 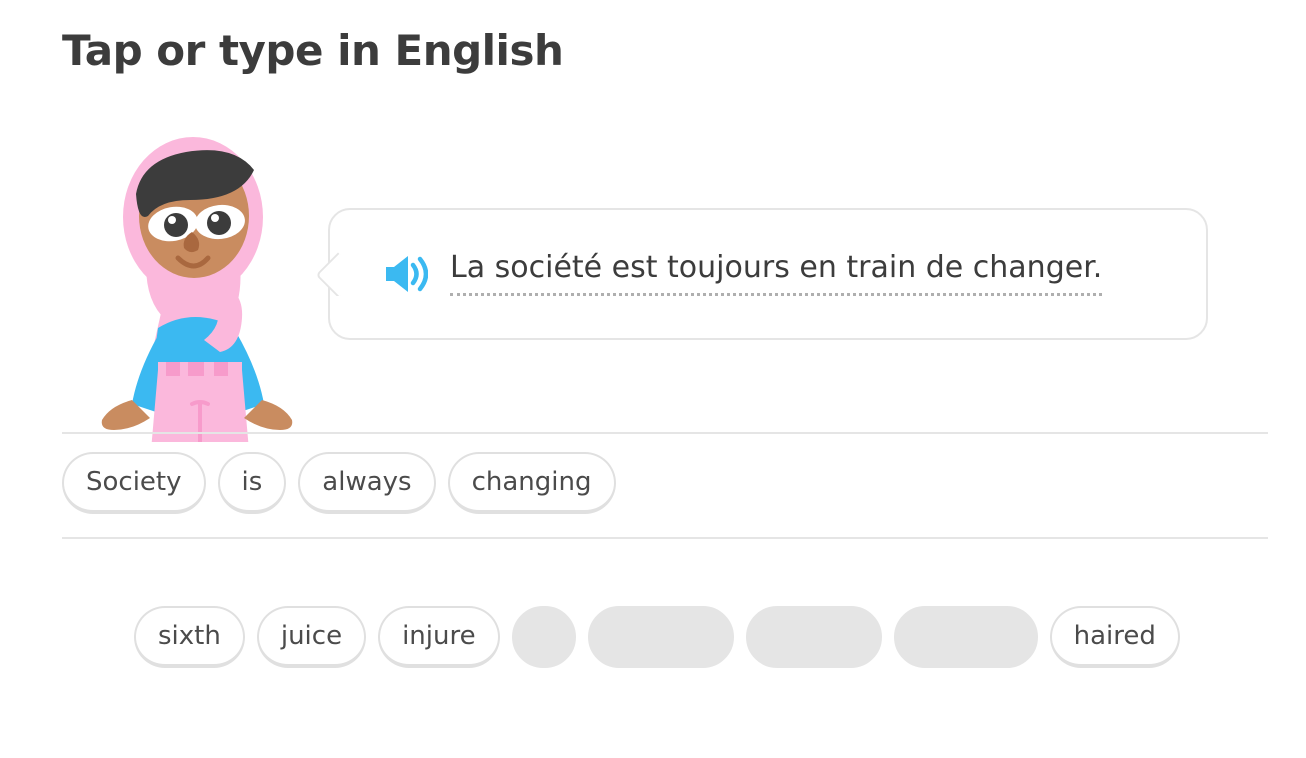 I want to click on page-title: Tap or type in English, so click(x=313, y=50).